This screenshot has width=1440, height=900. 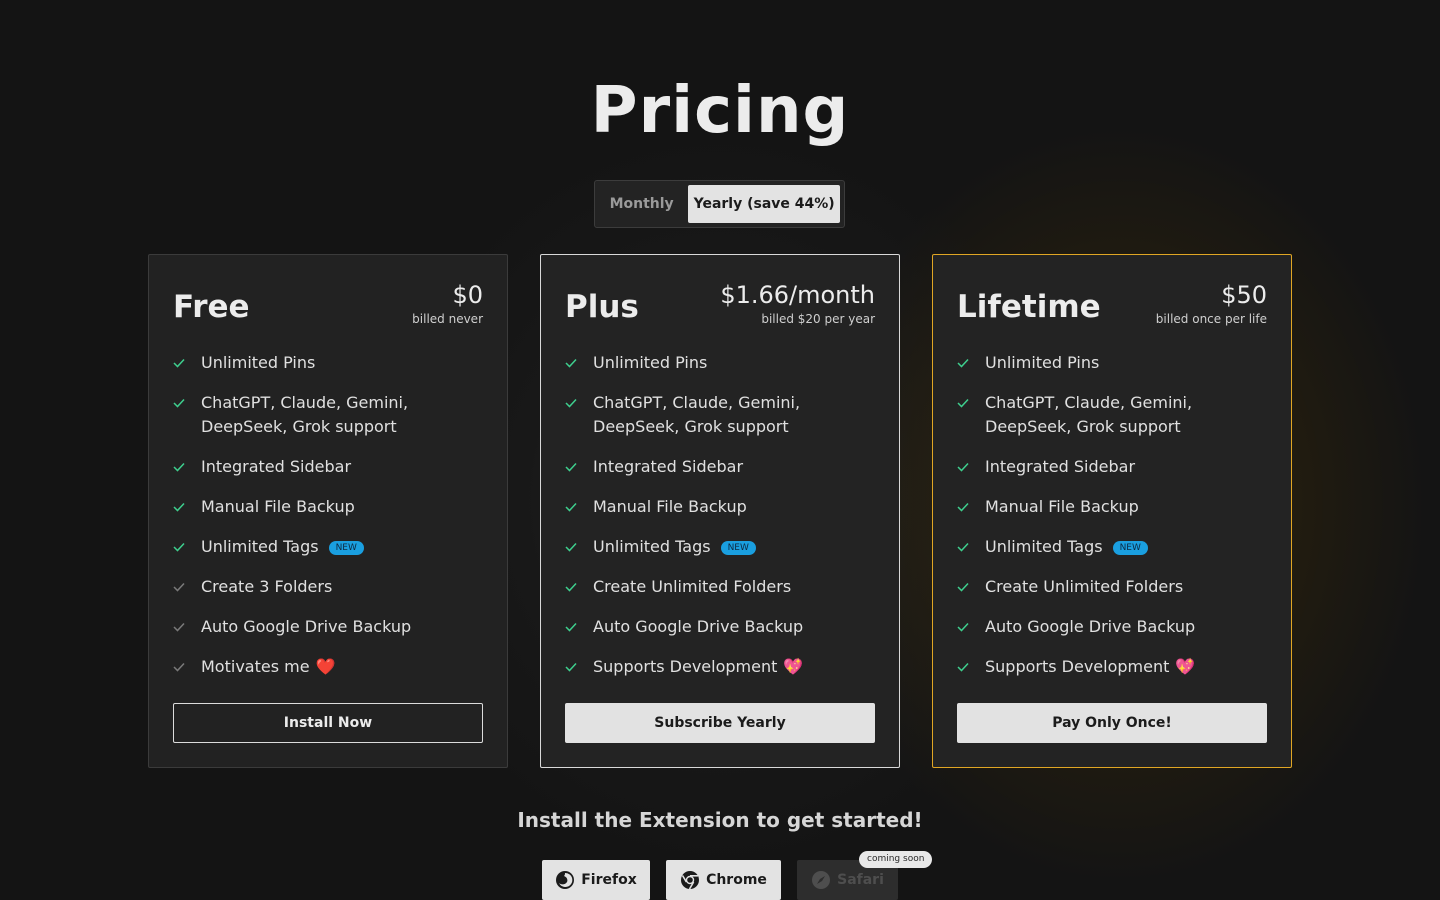 I want to click on feature-label: Motivates me, so click(x=255, y=666).